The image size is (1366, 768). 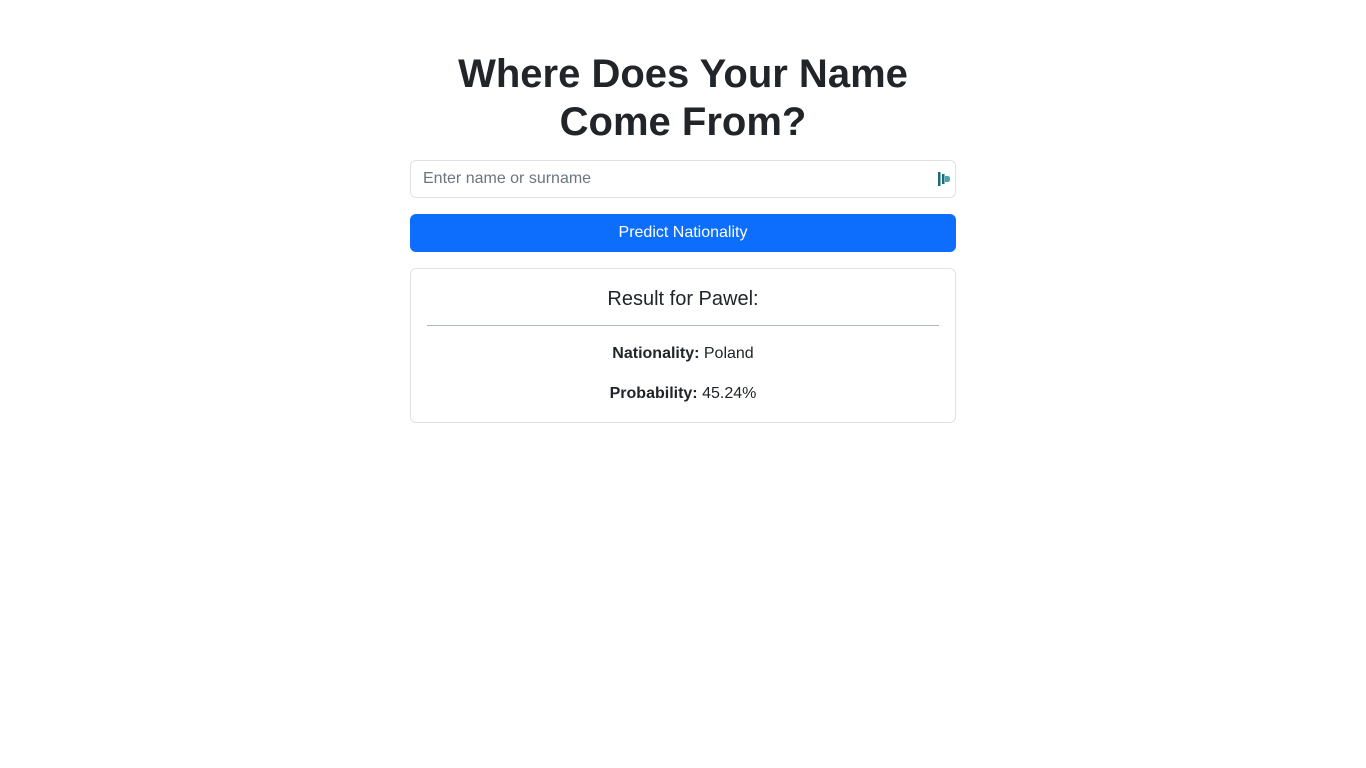 I want to click on name-input, so click(x=683, y=179).